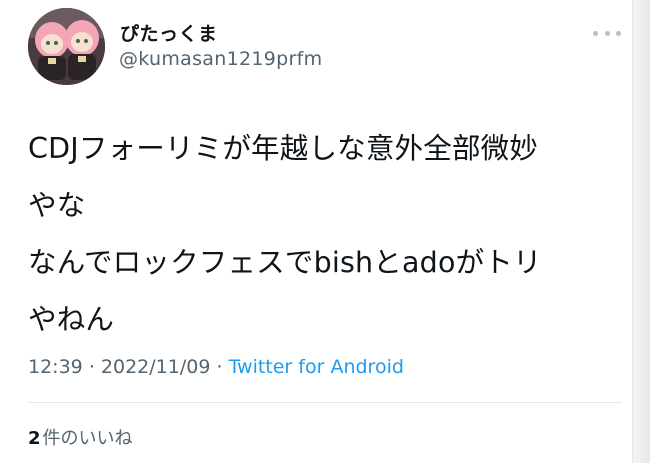 This screenshot has height=463, width=650. Describe the element at coordinates (325, 402) in the screenshot. I see `divider` at that location.